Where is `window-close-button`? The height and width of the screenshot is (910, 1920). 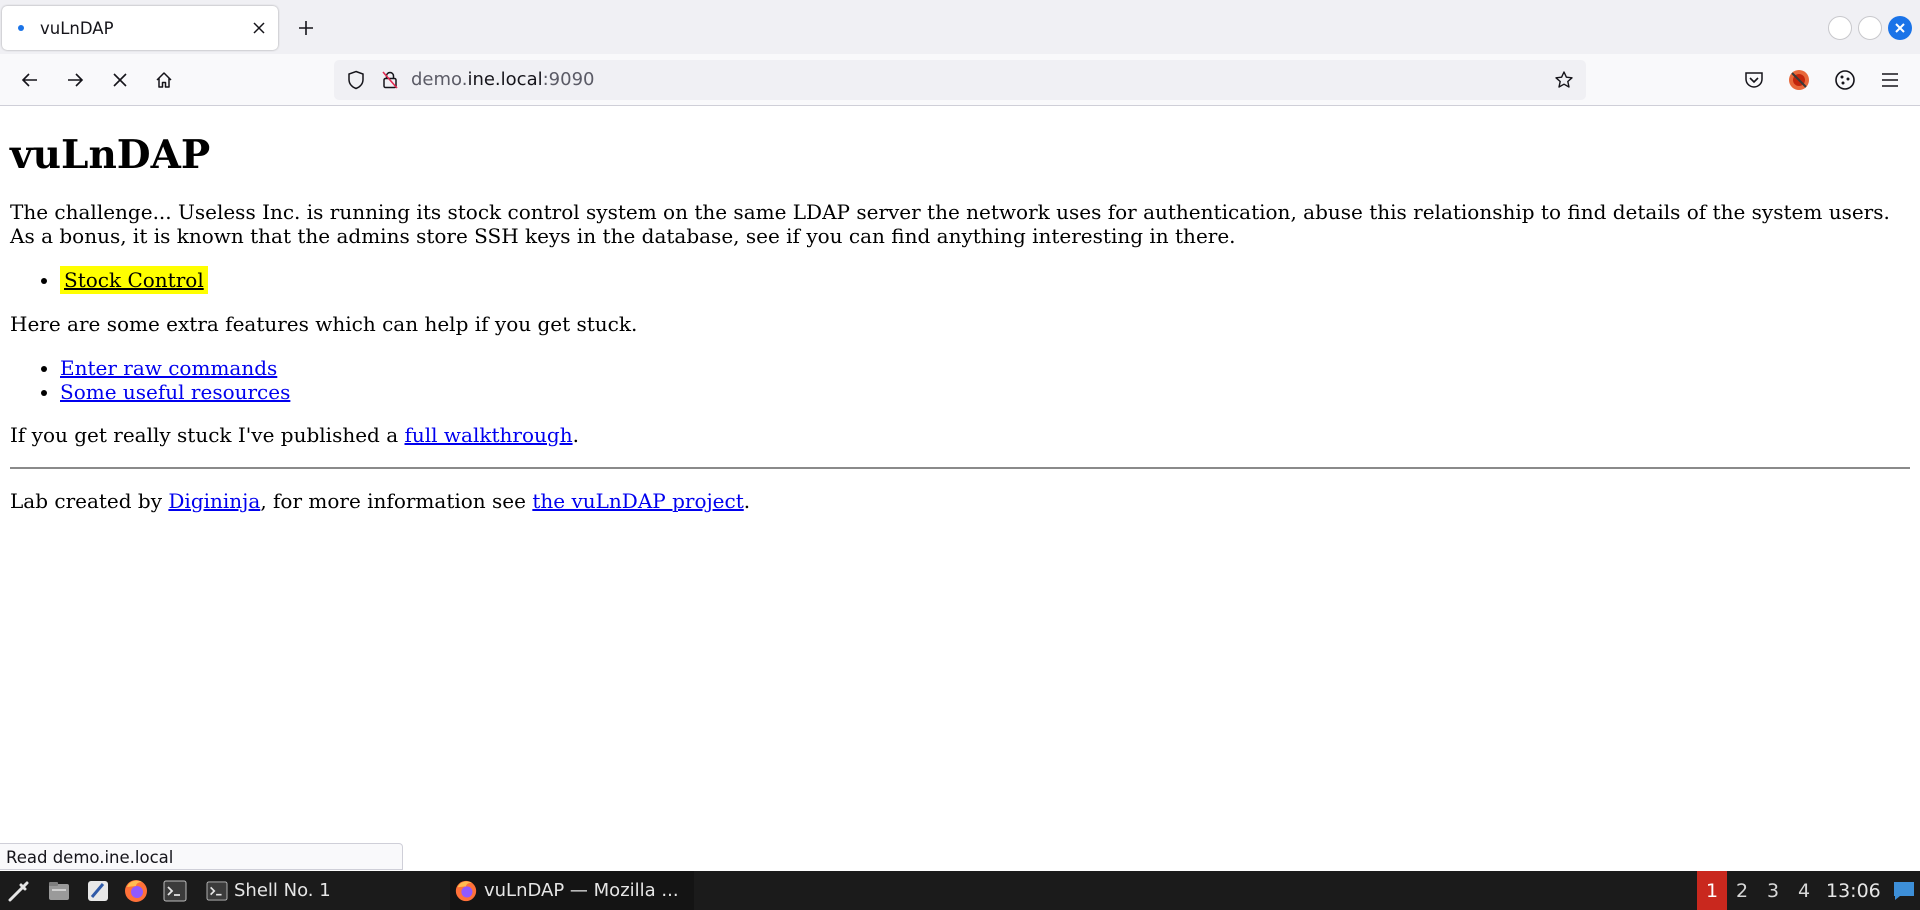 window-close-button is located at coordinates (1900, 28).